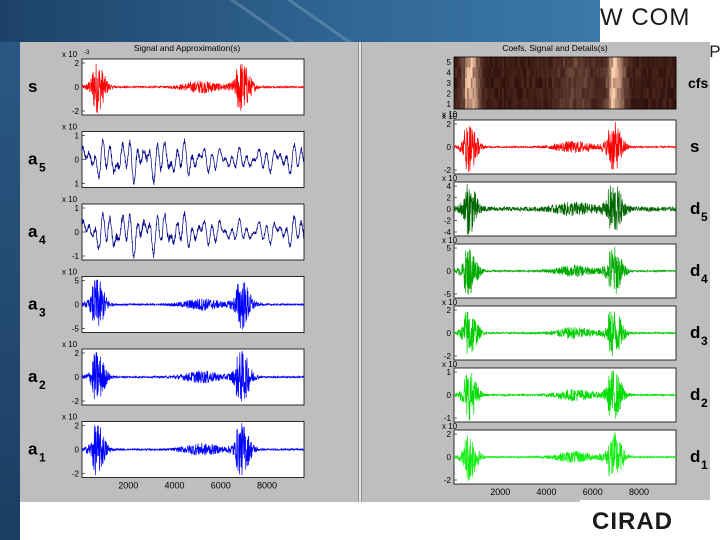  Describe the element at coordinates (449, 310) in the screenshot. I see `right-row-3-ytick-0: 2` at that location.